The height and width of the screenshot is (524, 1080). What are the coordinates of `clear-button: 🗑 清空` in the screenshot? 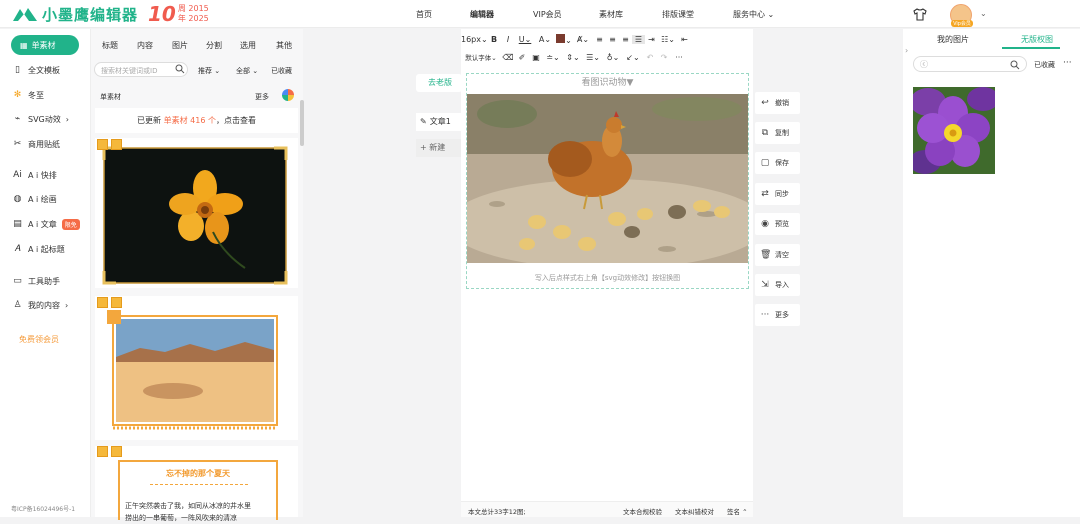 It's located at (777, 255).